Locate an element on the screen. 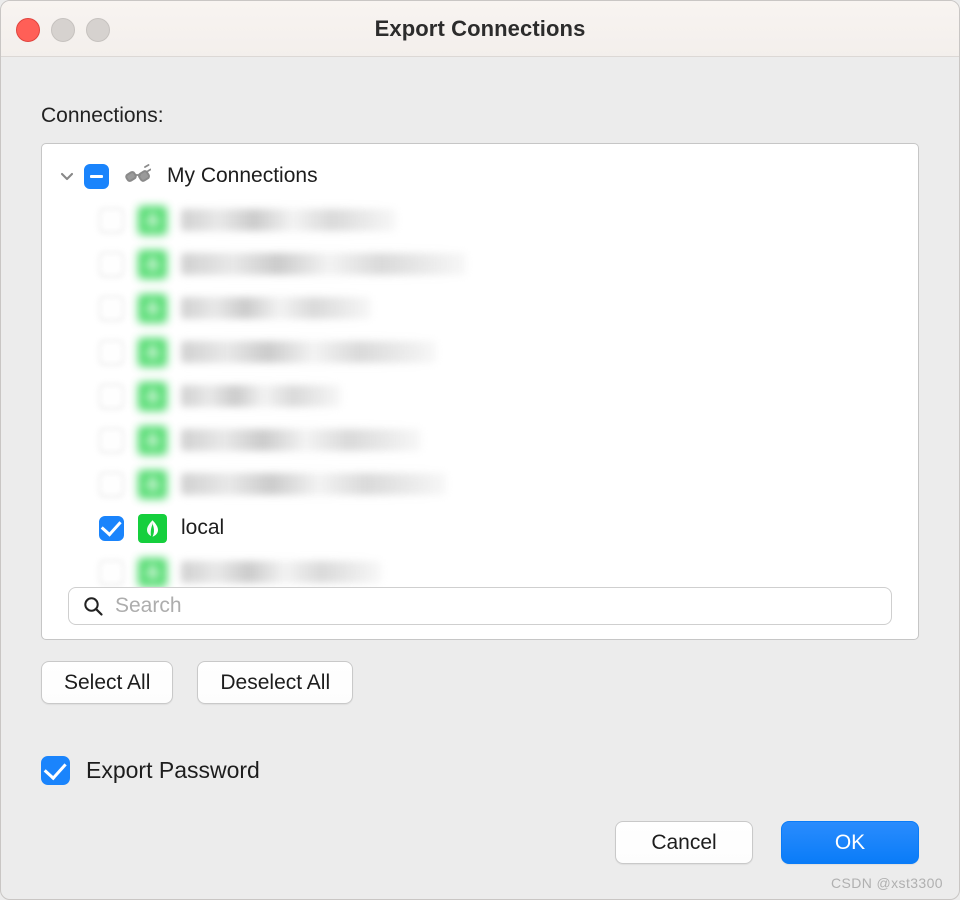  checkbox-dash-icon is located at coordinates (96, 176).